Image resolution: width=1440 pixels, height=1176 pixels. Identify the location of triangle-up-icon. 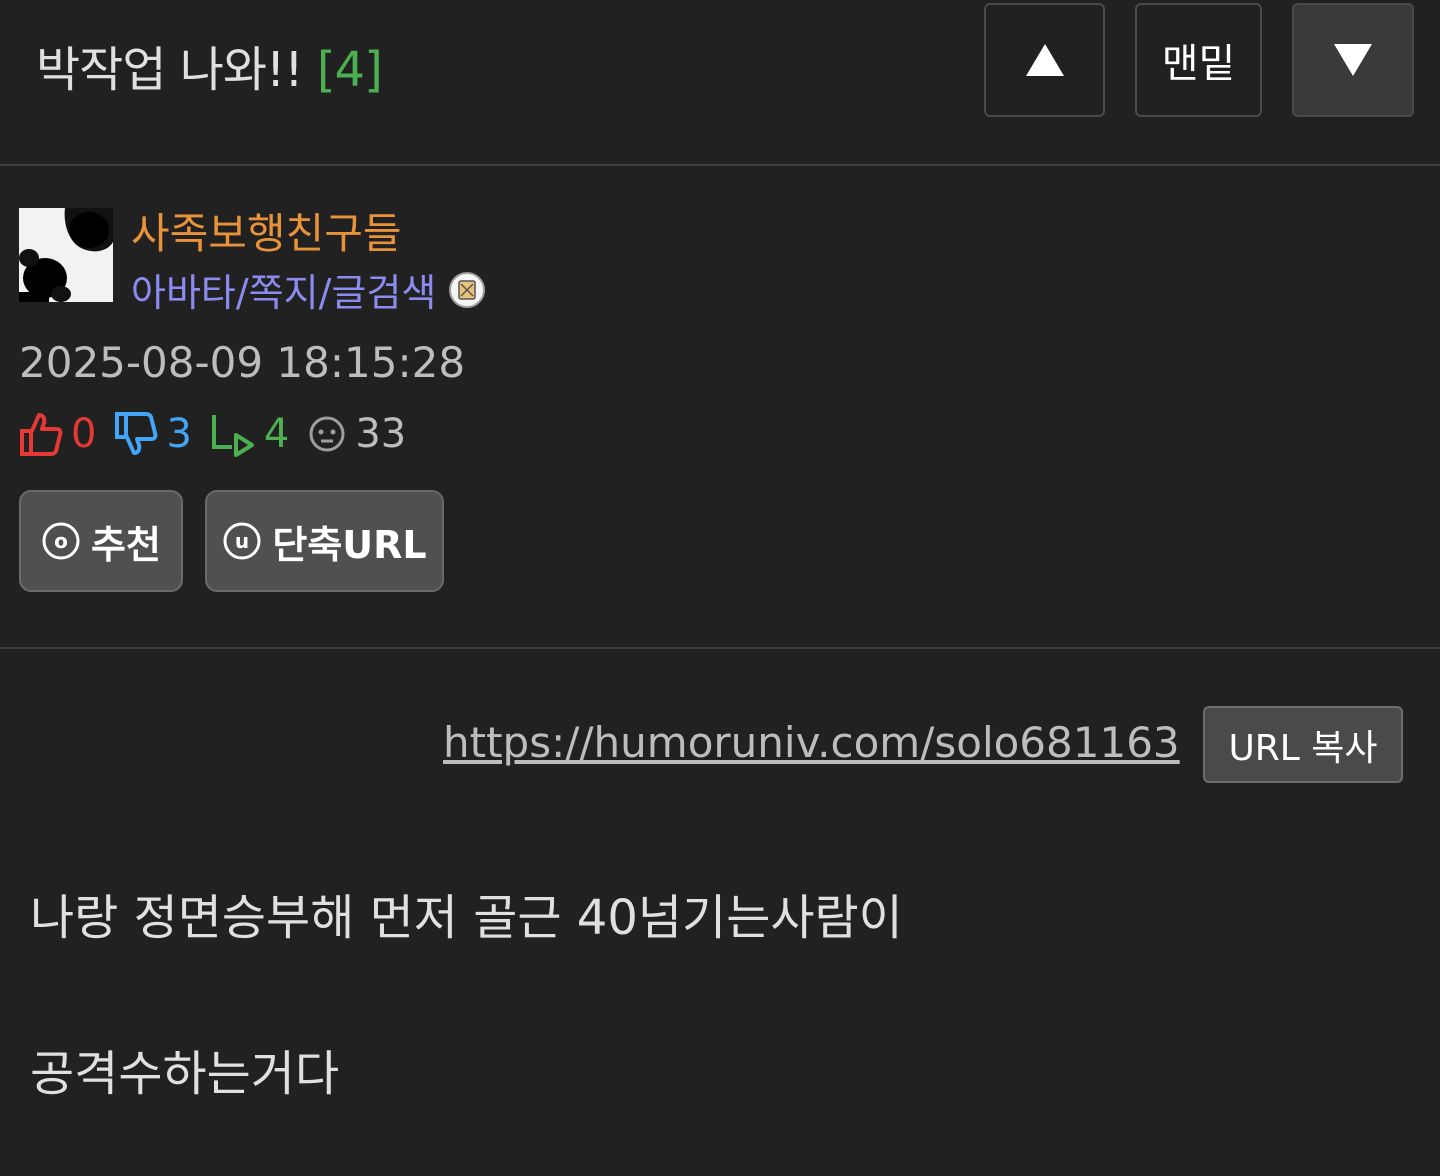
(1044, 60).